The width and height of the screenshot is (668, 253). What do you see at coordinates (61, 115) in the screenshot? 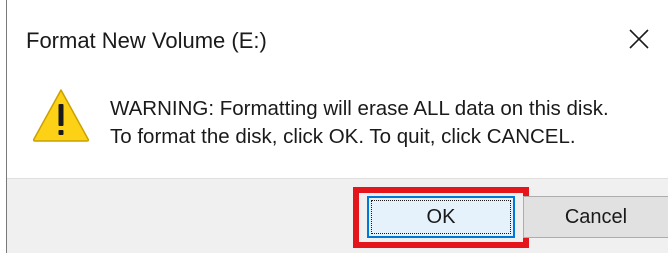
I see `warning-triangle-icon` at bounding box center [61, 115].